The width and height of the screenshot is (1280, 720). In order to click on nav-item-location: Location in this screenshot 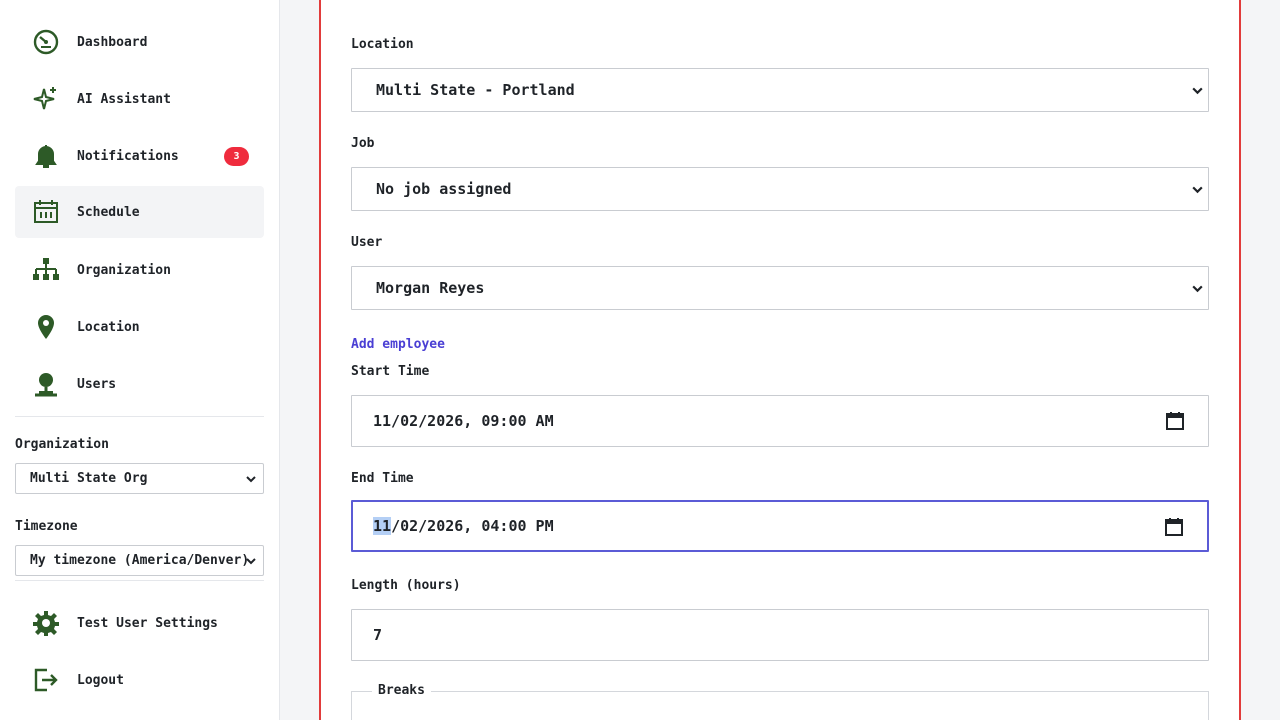, I will do `click(139, 327)`.